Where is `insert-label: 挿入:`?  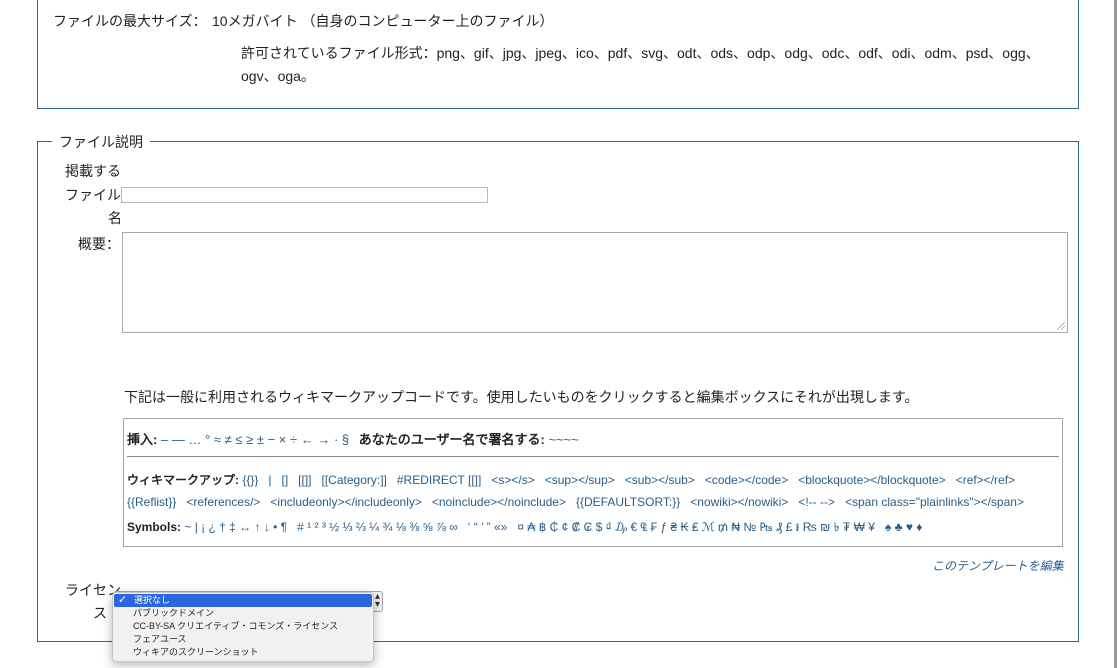 insert-label: 挿入: is located at coordinates (142, 439).